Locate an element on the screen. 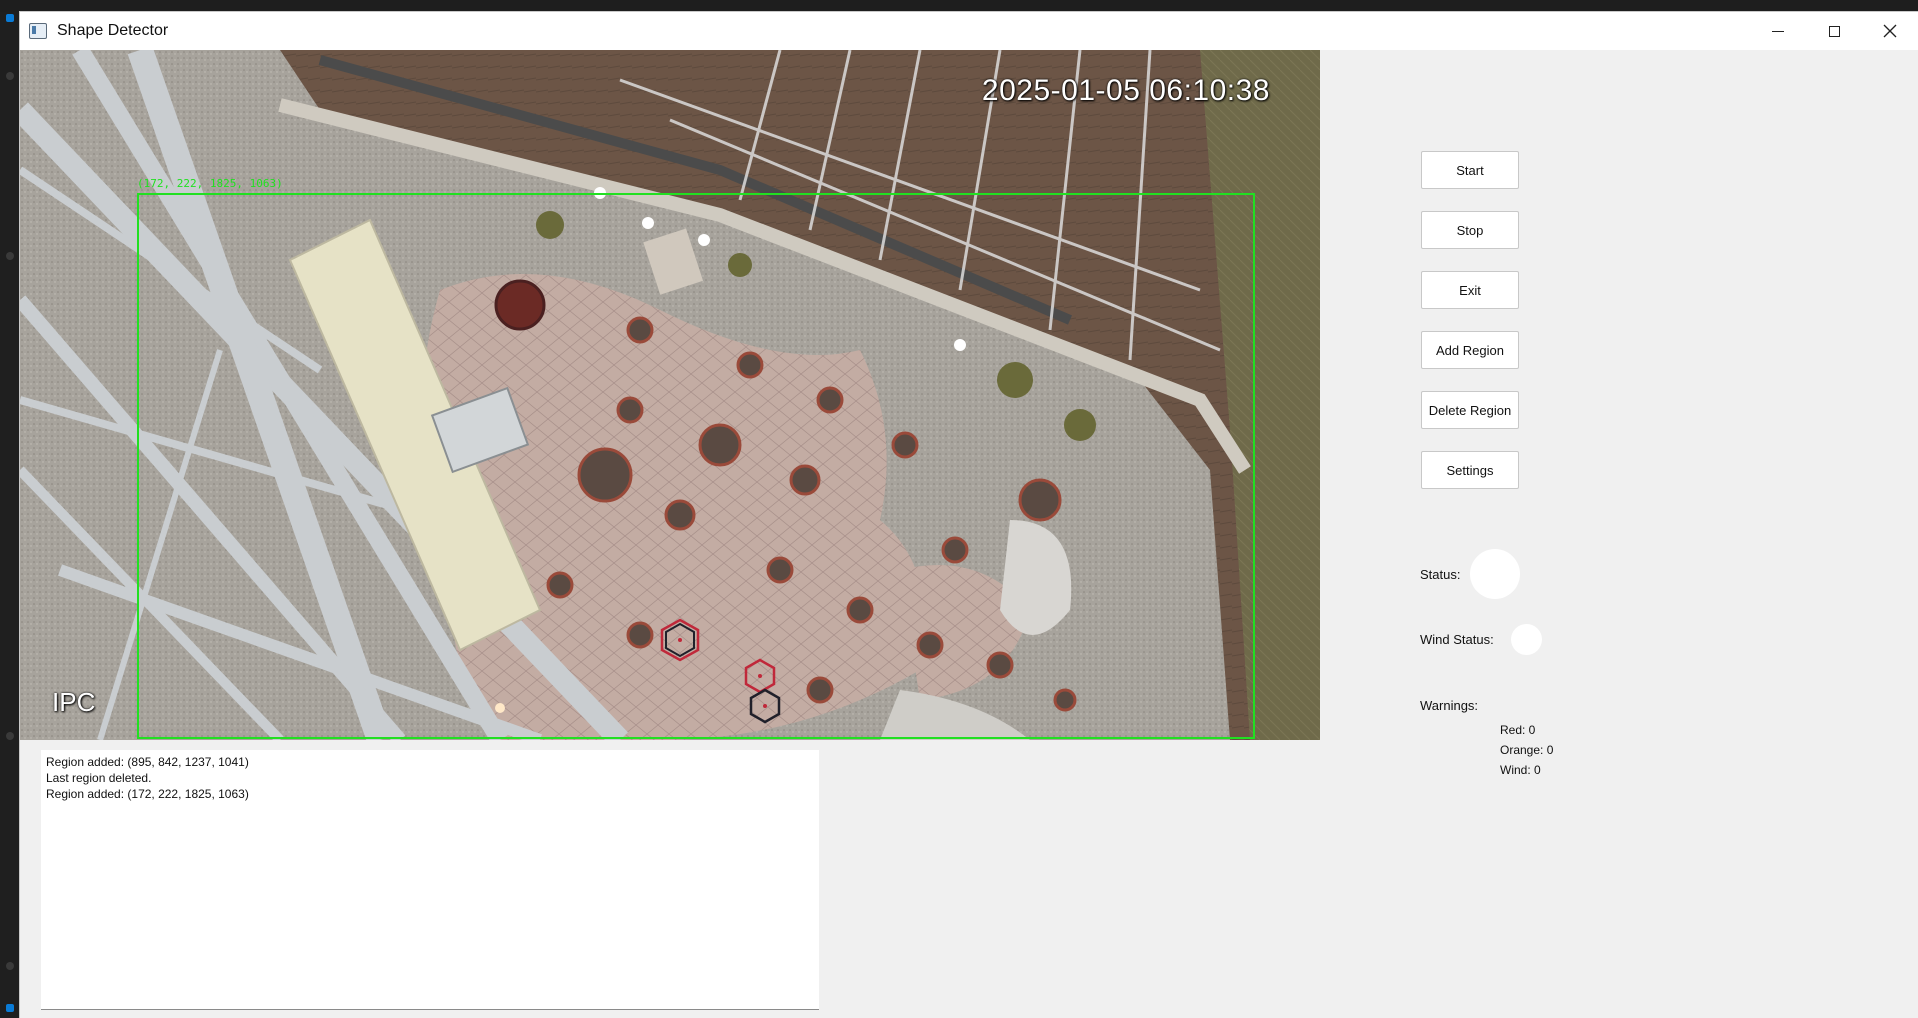 The image size is (1918, 1018). minimize-button is located at coordinates (1778, 31).